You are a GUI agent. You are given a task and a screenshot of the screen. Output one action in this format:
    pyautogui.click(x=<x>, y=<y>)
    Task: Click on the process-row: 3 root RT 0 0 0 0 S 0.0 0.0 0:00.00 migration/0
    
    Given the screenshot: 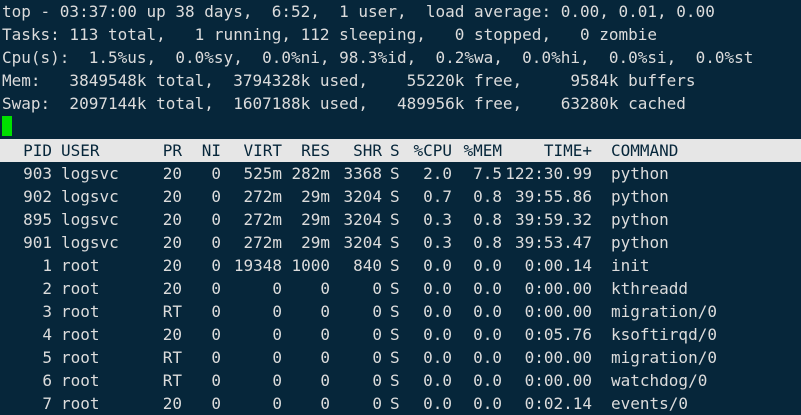 What is the action you would take?
    pyautogui.click(x=400, y=311)
    